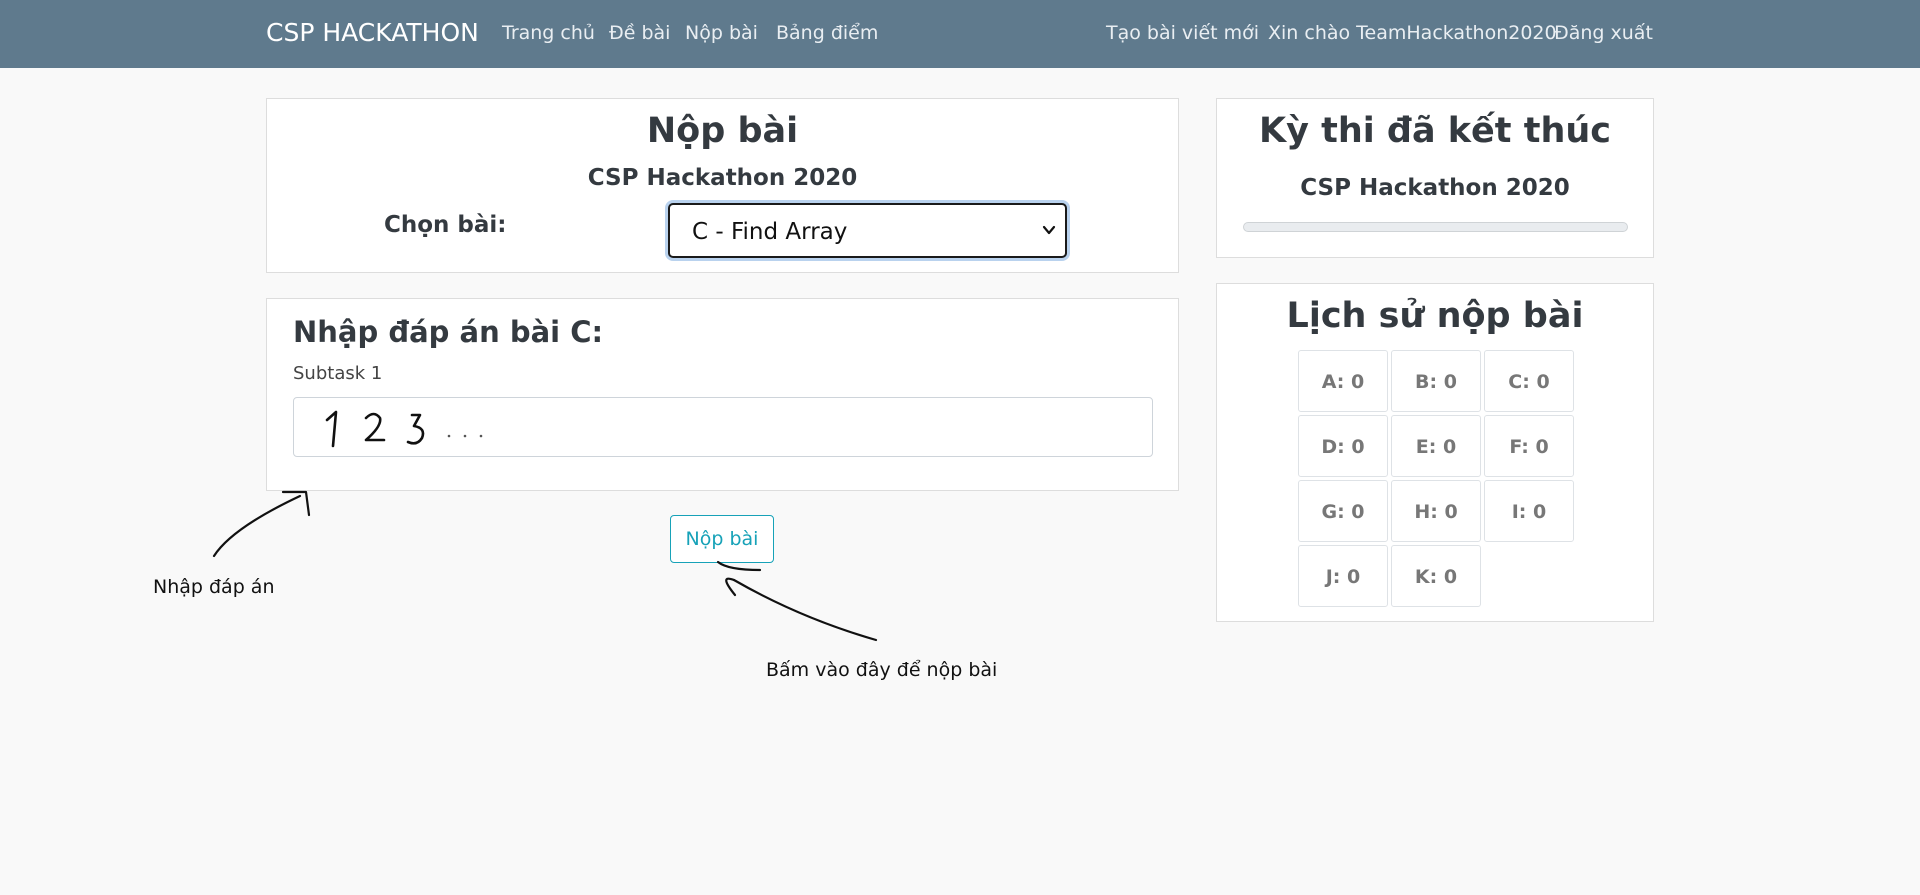  What do you see at coordinates (445, 225) in the screenshot?
I see `choose-problem-label: Chọn bài:` at bounding box center [445, 225].